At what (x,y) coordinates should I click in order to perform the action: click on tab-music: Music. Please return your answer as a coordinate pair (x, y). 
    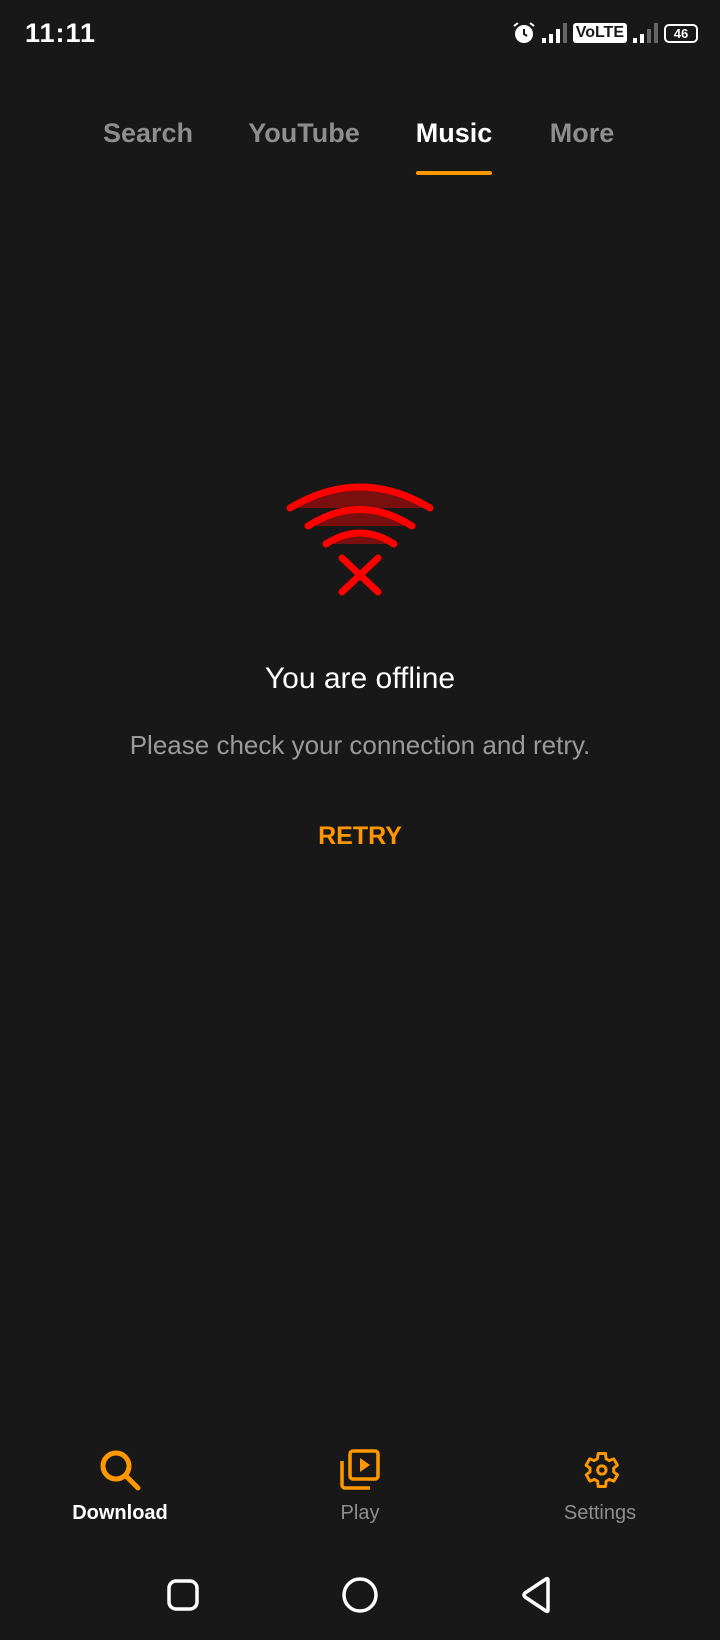
    Looking at the image, I should click on (454, 133).